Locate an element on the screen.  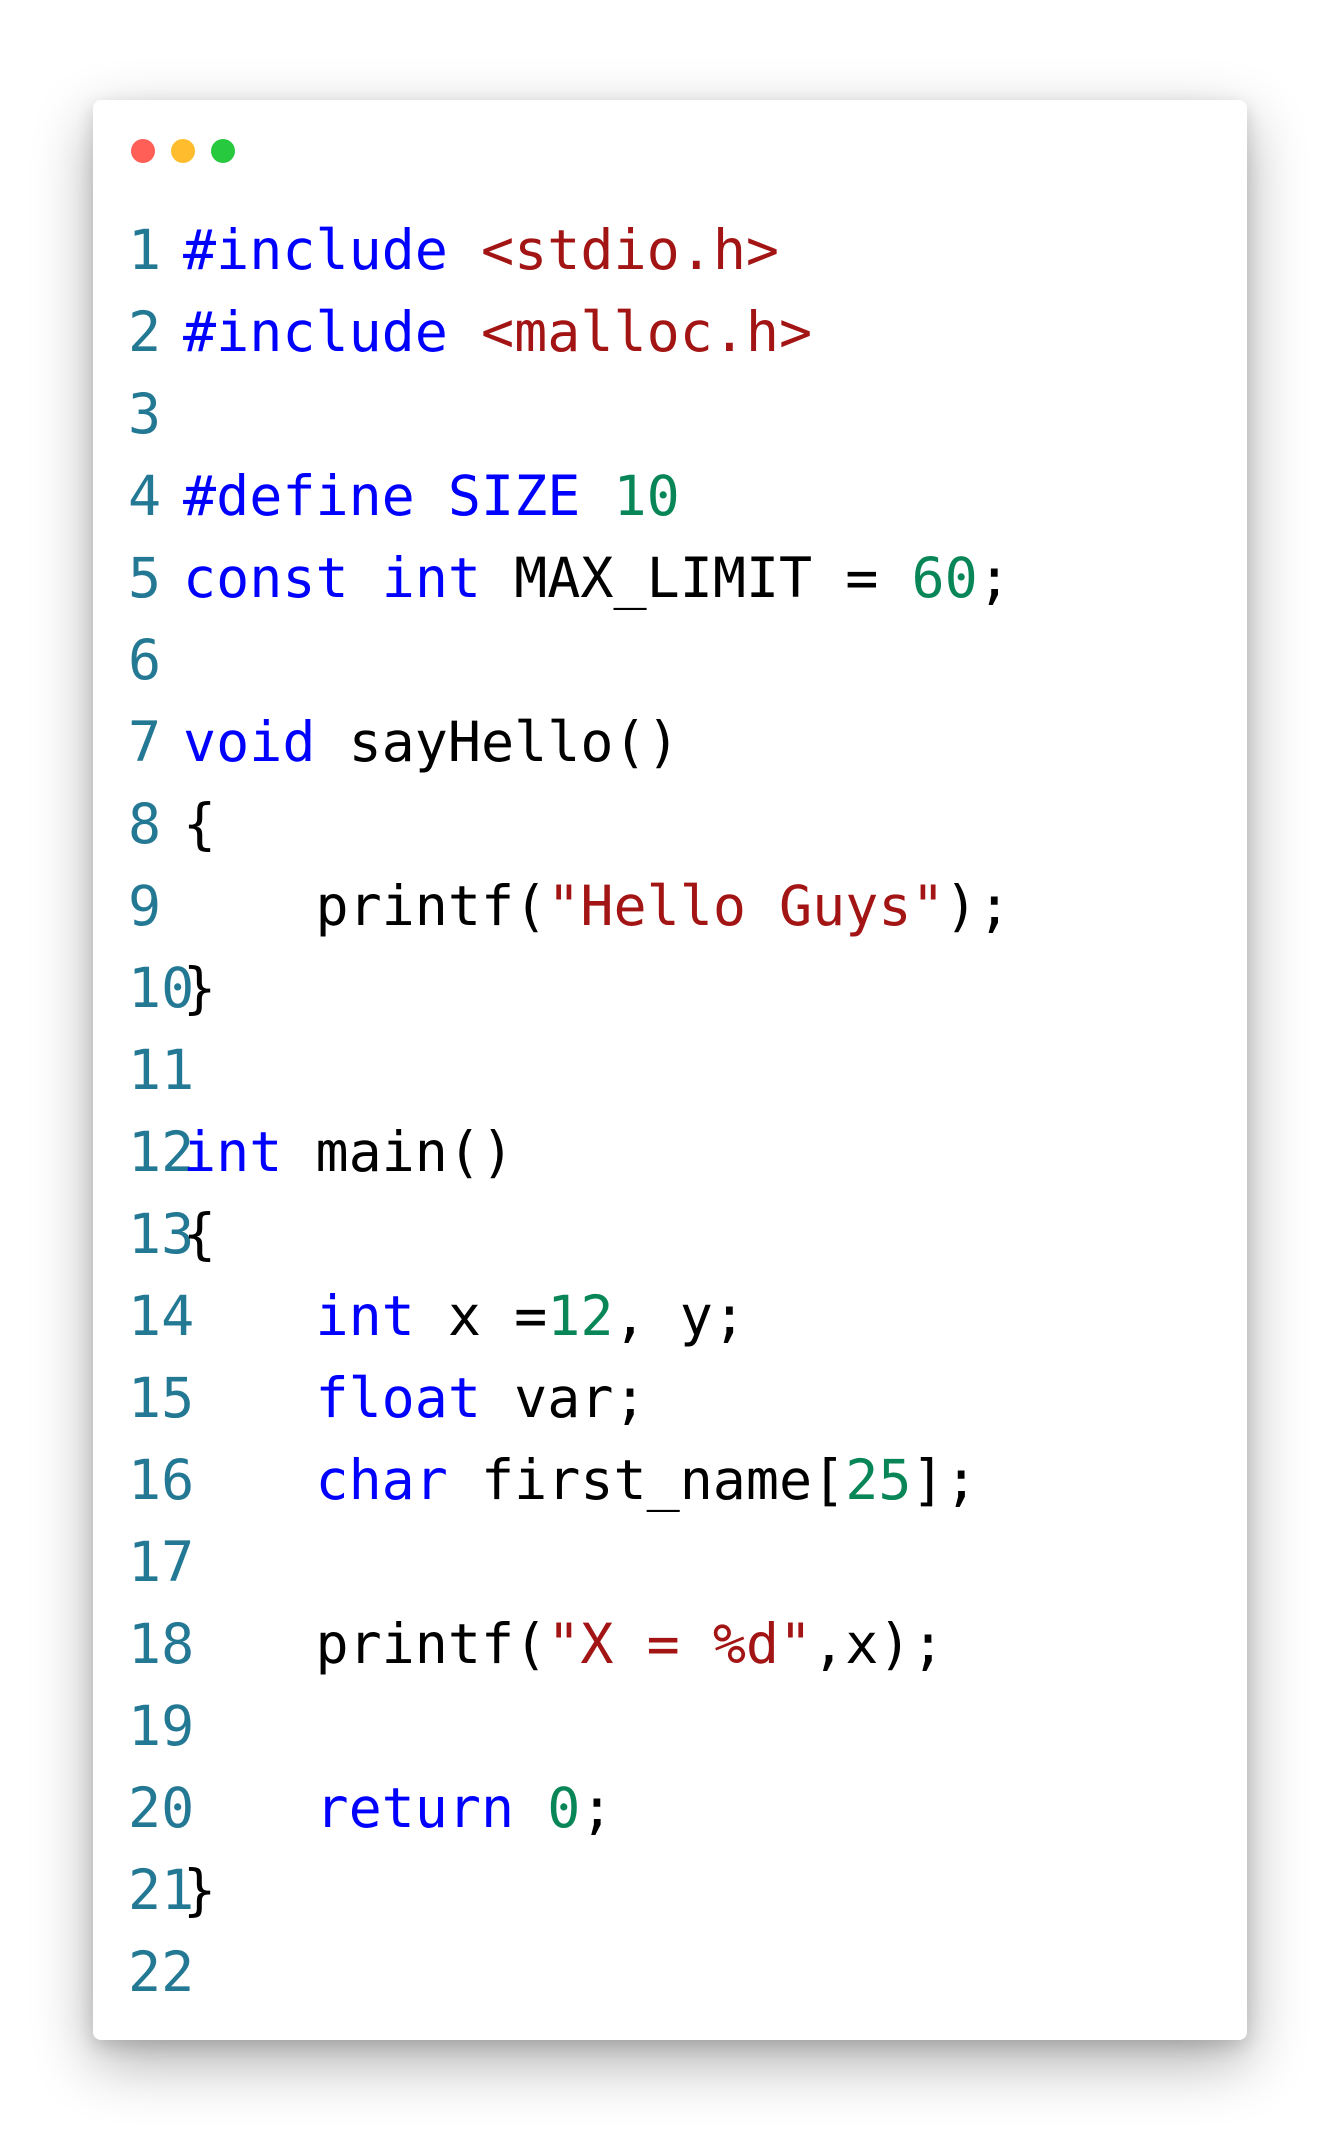
line-number: 9 is located at coordinates (145, 906).